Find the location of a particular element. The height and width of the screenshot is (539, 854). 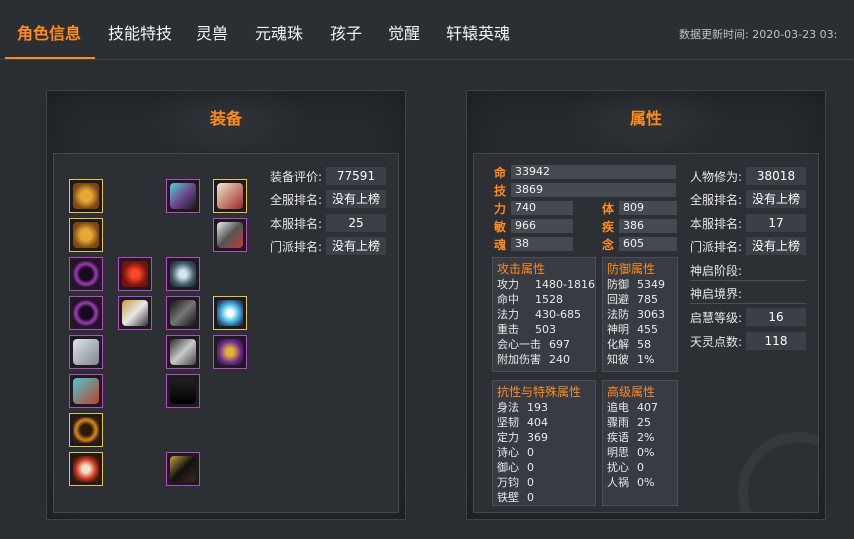

tab-children: 孩子 is located at coordinates (346, 30).